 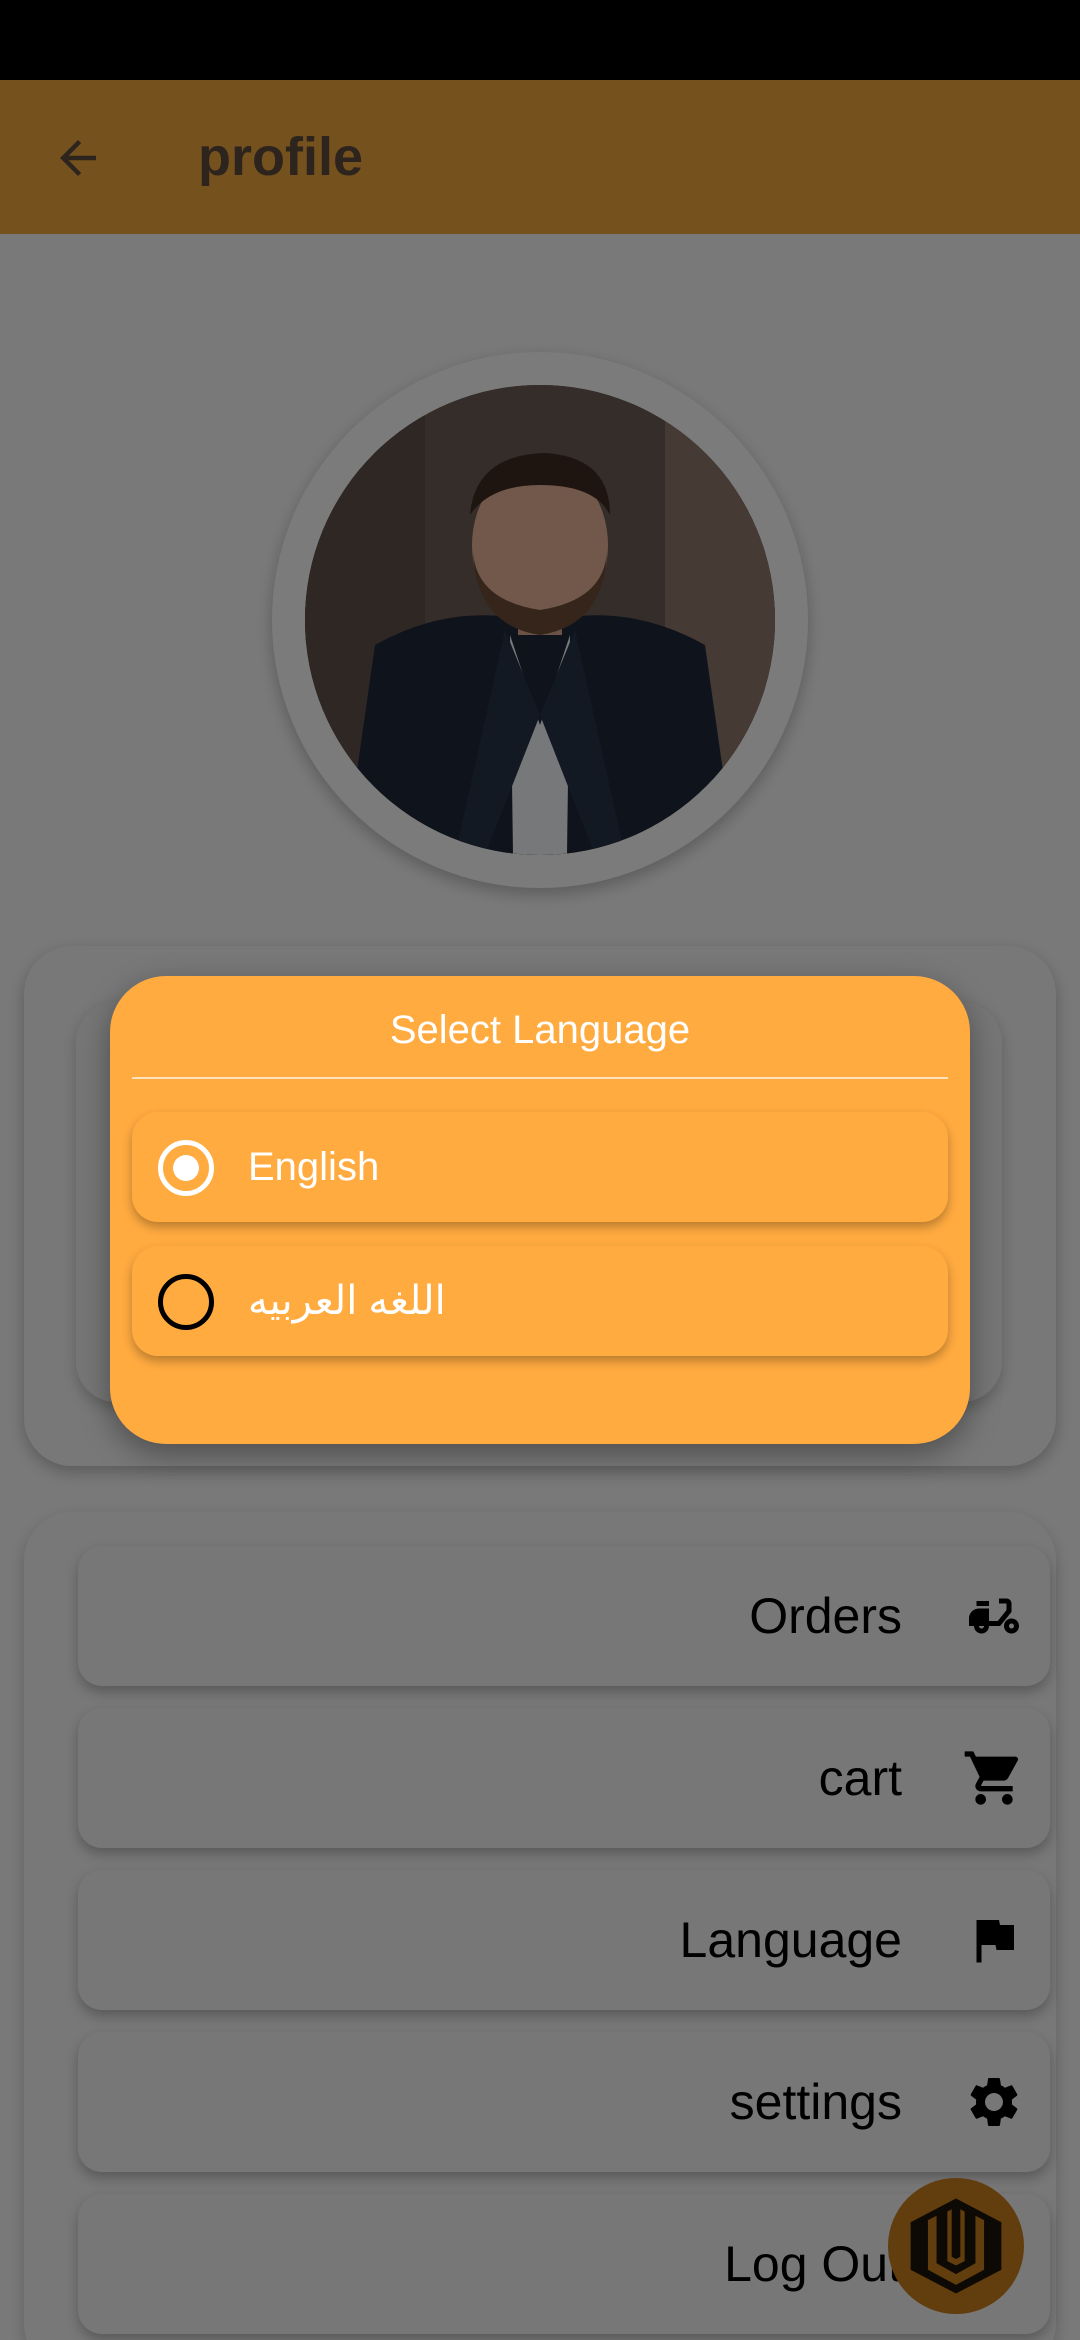 What do you see at coordinates (540, 1030) in the screenshot?
I see `dialog-title: Select Language` at bounding box center [540, 1030].